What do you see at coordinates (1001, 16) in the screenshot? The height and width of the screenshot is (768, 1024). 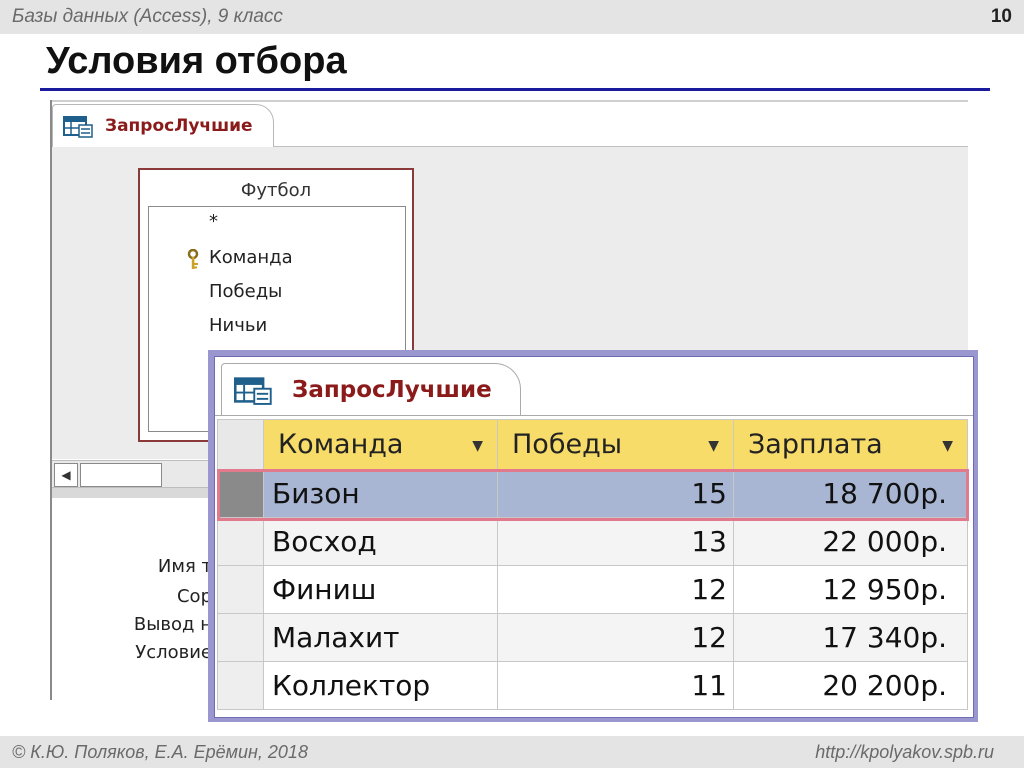 I see `page-number: 10` at bounding box center [1001, 16].